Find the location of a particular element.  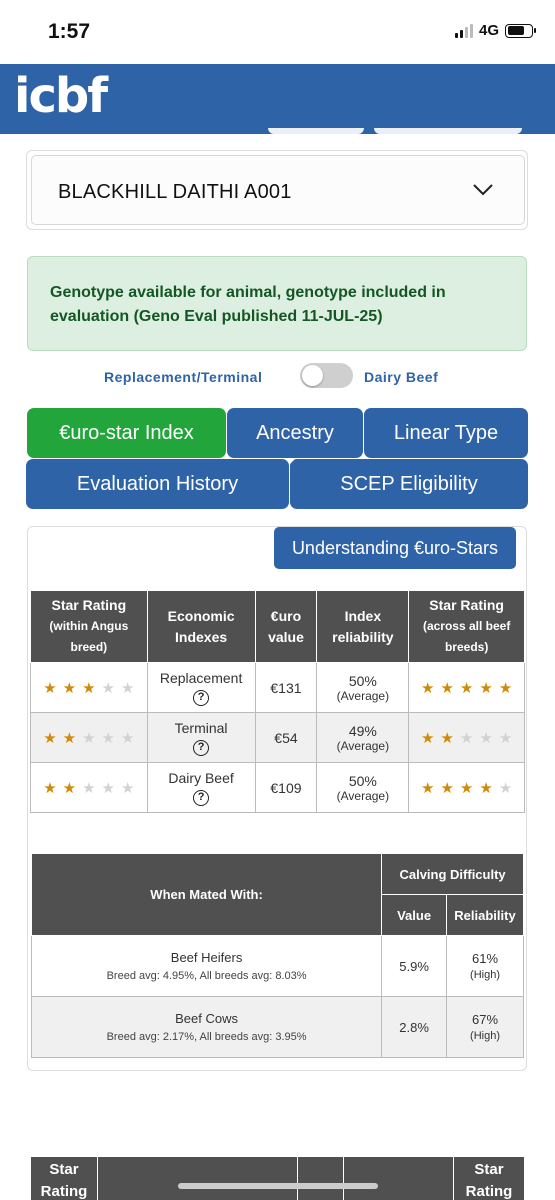

euro-value: €131 is located at coordinates (286, 687).